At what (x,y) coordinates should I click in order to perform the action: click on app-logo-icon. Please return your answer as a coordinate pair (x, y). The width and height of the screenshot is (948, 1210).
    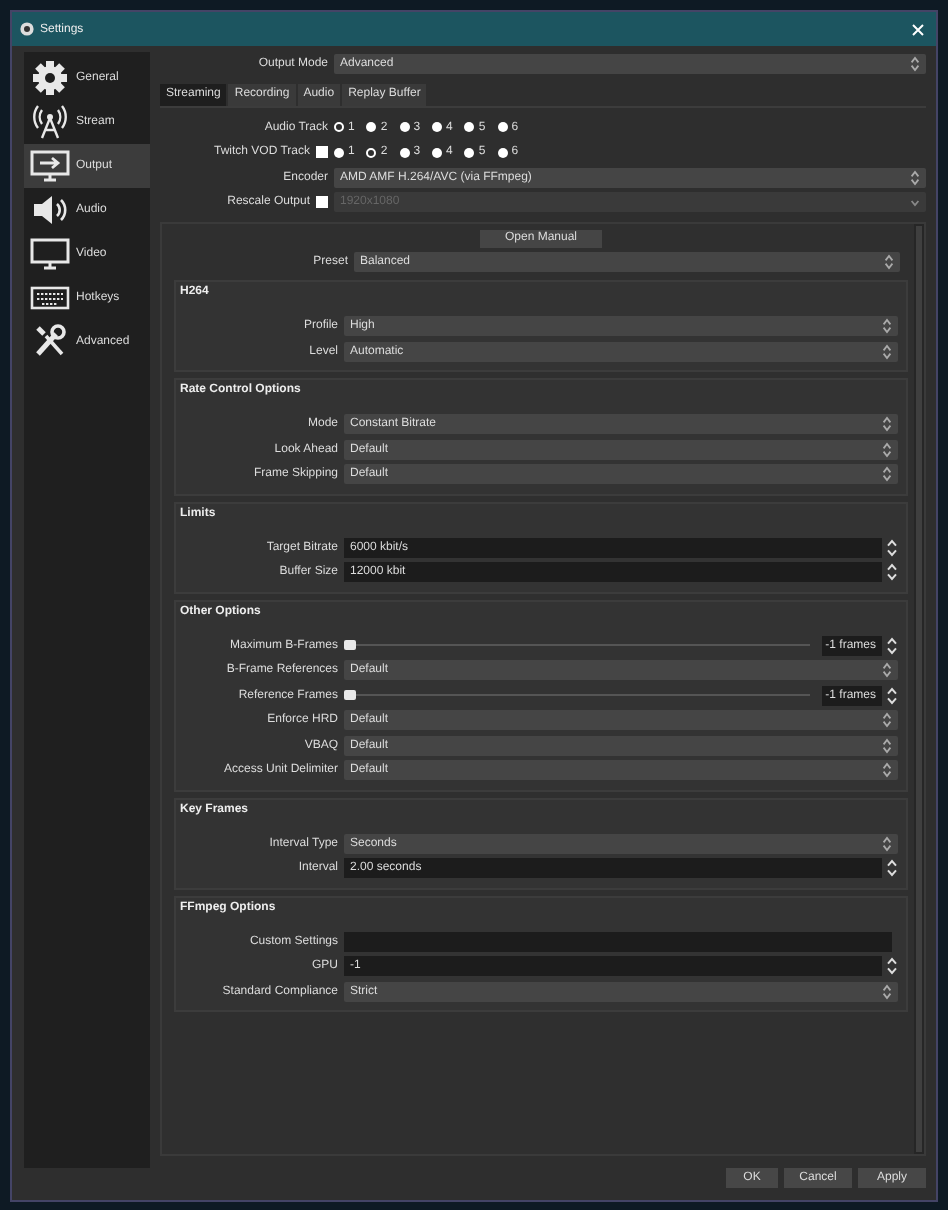
    Looking at the image, I should click on (27, 29).